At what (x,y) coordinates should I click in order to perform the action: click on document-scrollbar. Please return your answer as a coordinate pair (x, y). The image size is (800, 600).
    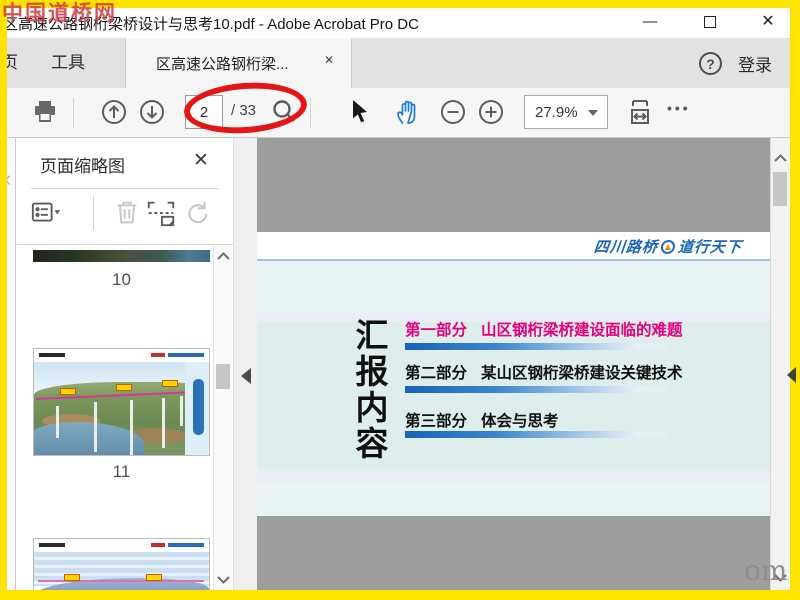
    Looking at the image, I should click on (779, 364).